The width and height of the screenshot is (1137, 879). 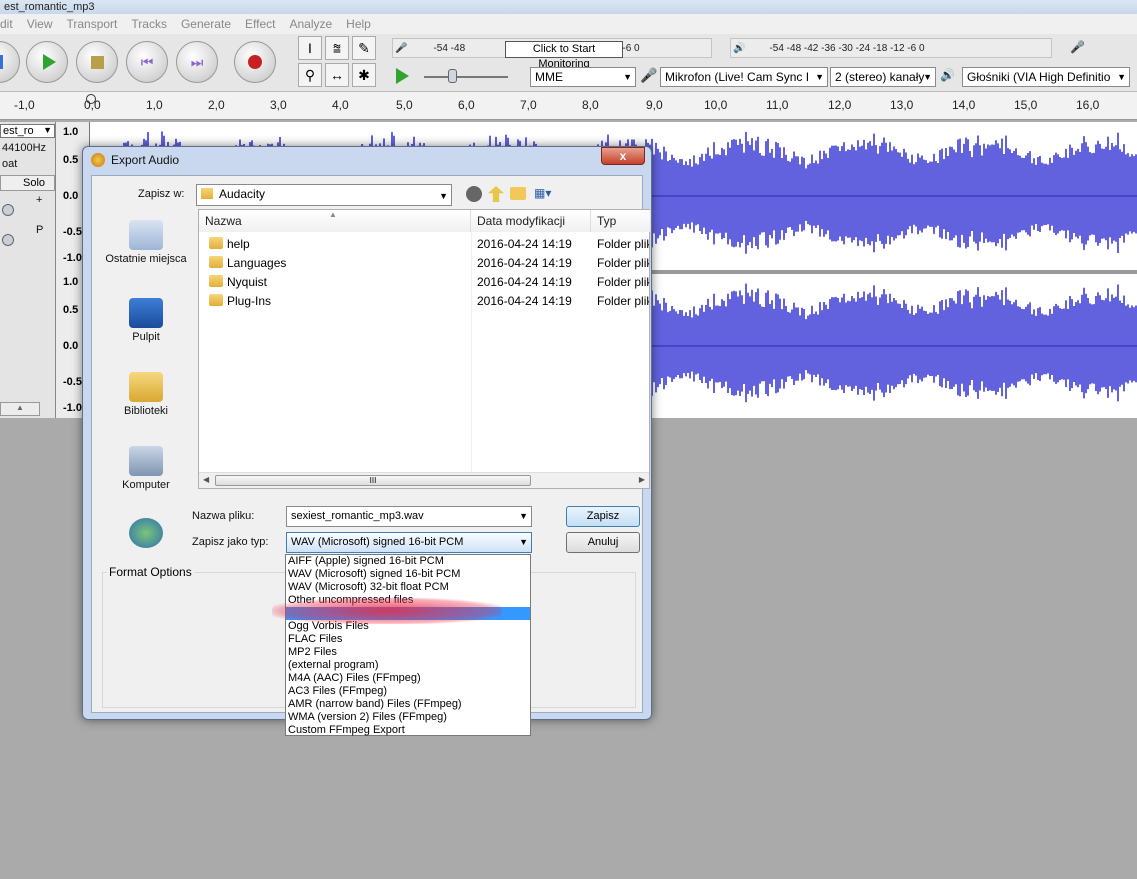 I want to click on stop-button, so click(x=97, y=62).